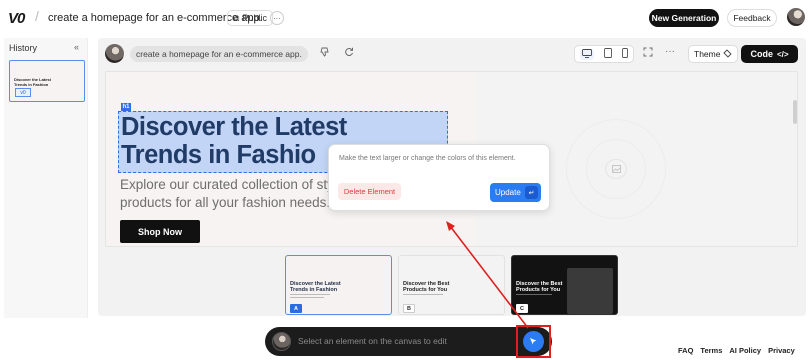 The height and width of the screenshot is (360, 810). Describe the element at coordinates (761, 54) in the screenshot. I see `code-label: Code` at that location.